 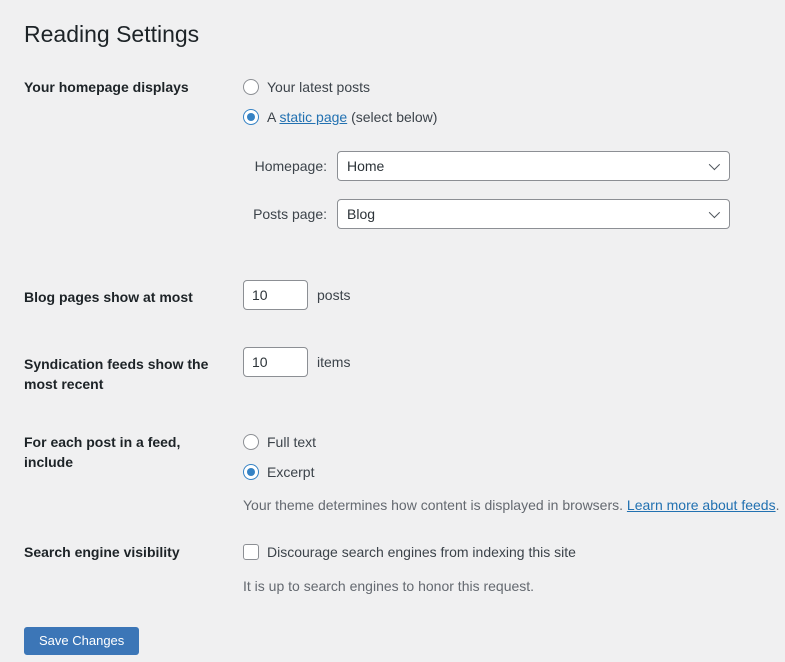 I want to click on page-title: Reading Settings, so click(x=112, y=34).